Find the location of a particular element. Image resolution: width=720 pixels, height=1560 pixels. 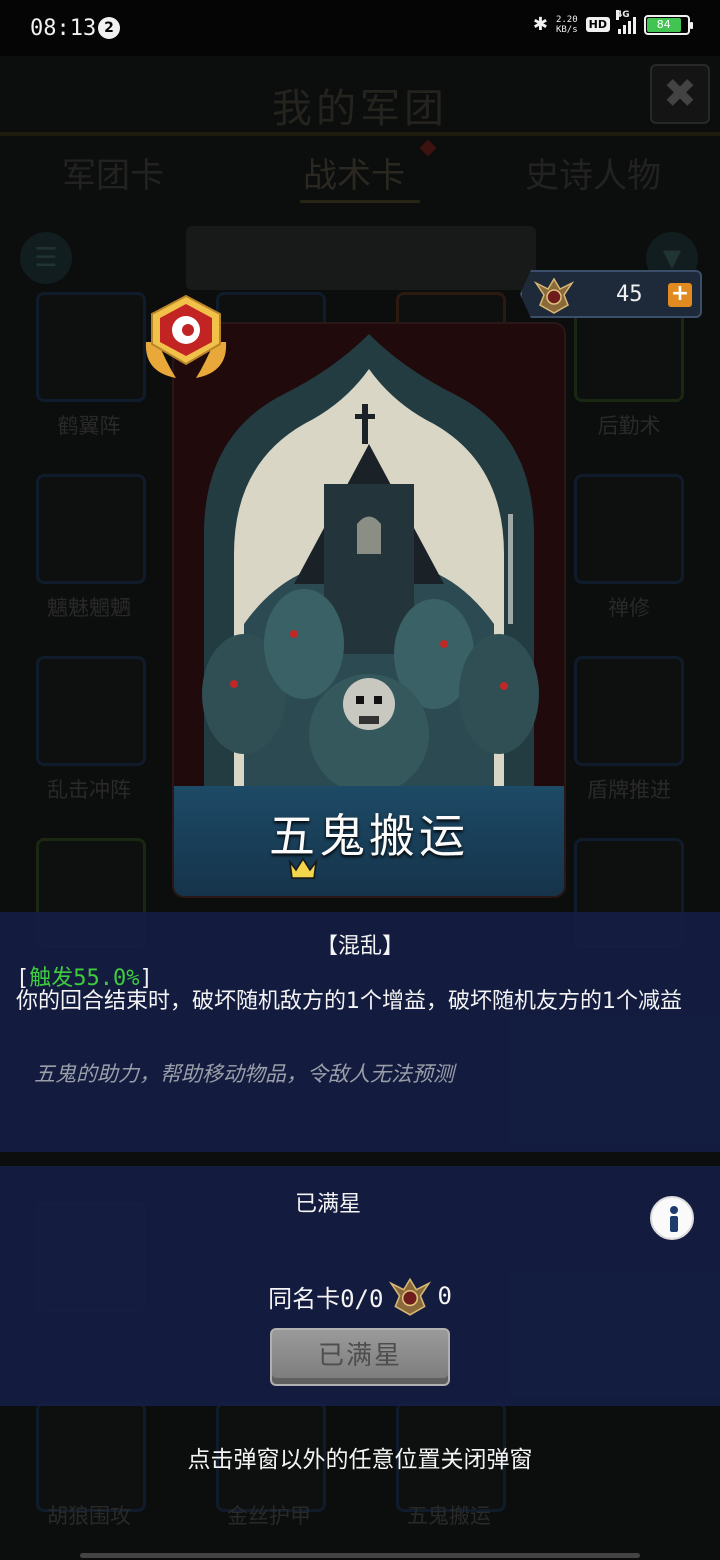

medal-amount: 45 is located at coordinates (629, 294).